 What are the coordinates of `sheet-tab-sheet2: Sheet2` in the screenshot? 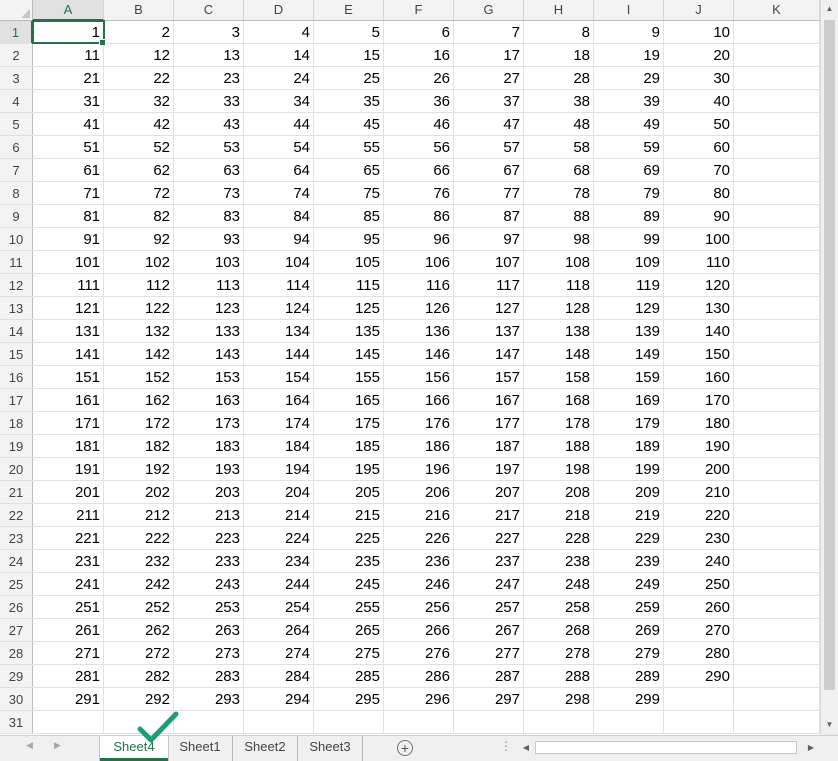 It's located at (265, 748).